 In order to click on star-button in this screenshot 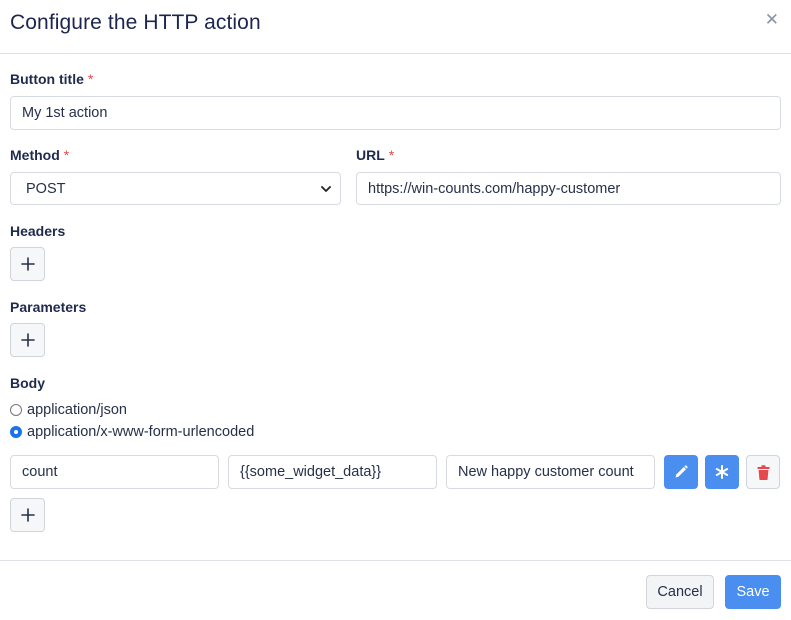, I will do `click(722, 472)`.